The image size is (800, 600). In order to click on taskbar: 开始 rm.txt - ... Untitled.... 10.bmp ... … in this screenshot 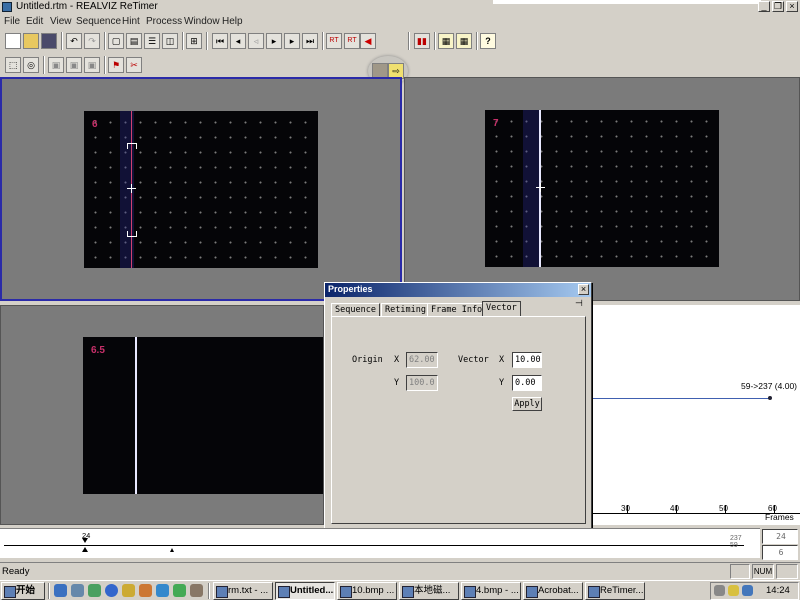, I will do `click(400, 590)`.